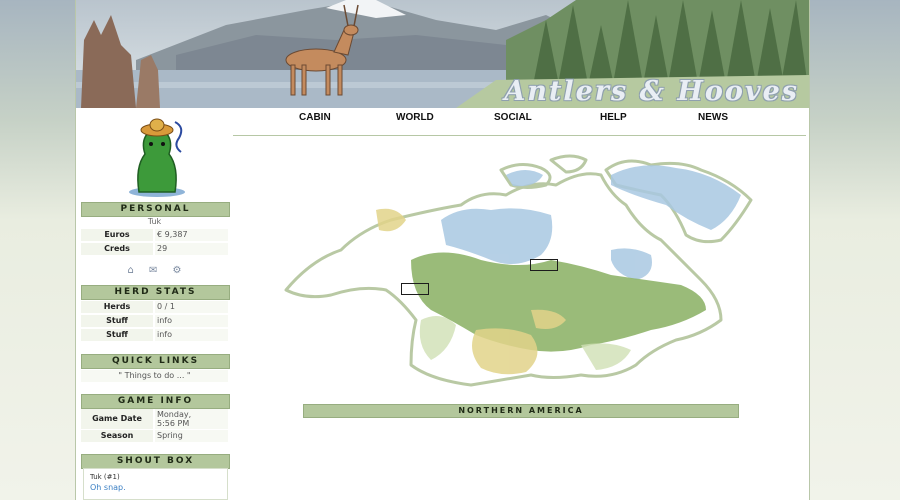 The height and width of the screenshot is (500, 900). I want to click on personal-icons: ⌂ ✉ ⚙, so click(154, 267).